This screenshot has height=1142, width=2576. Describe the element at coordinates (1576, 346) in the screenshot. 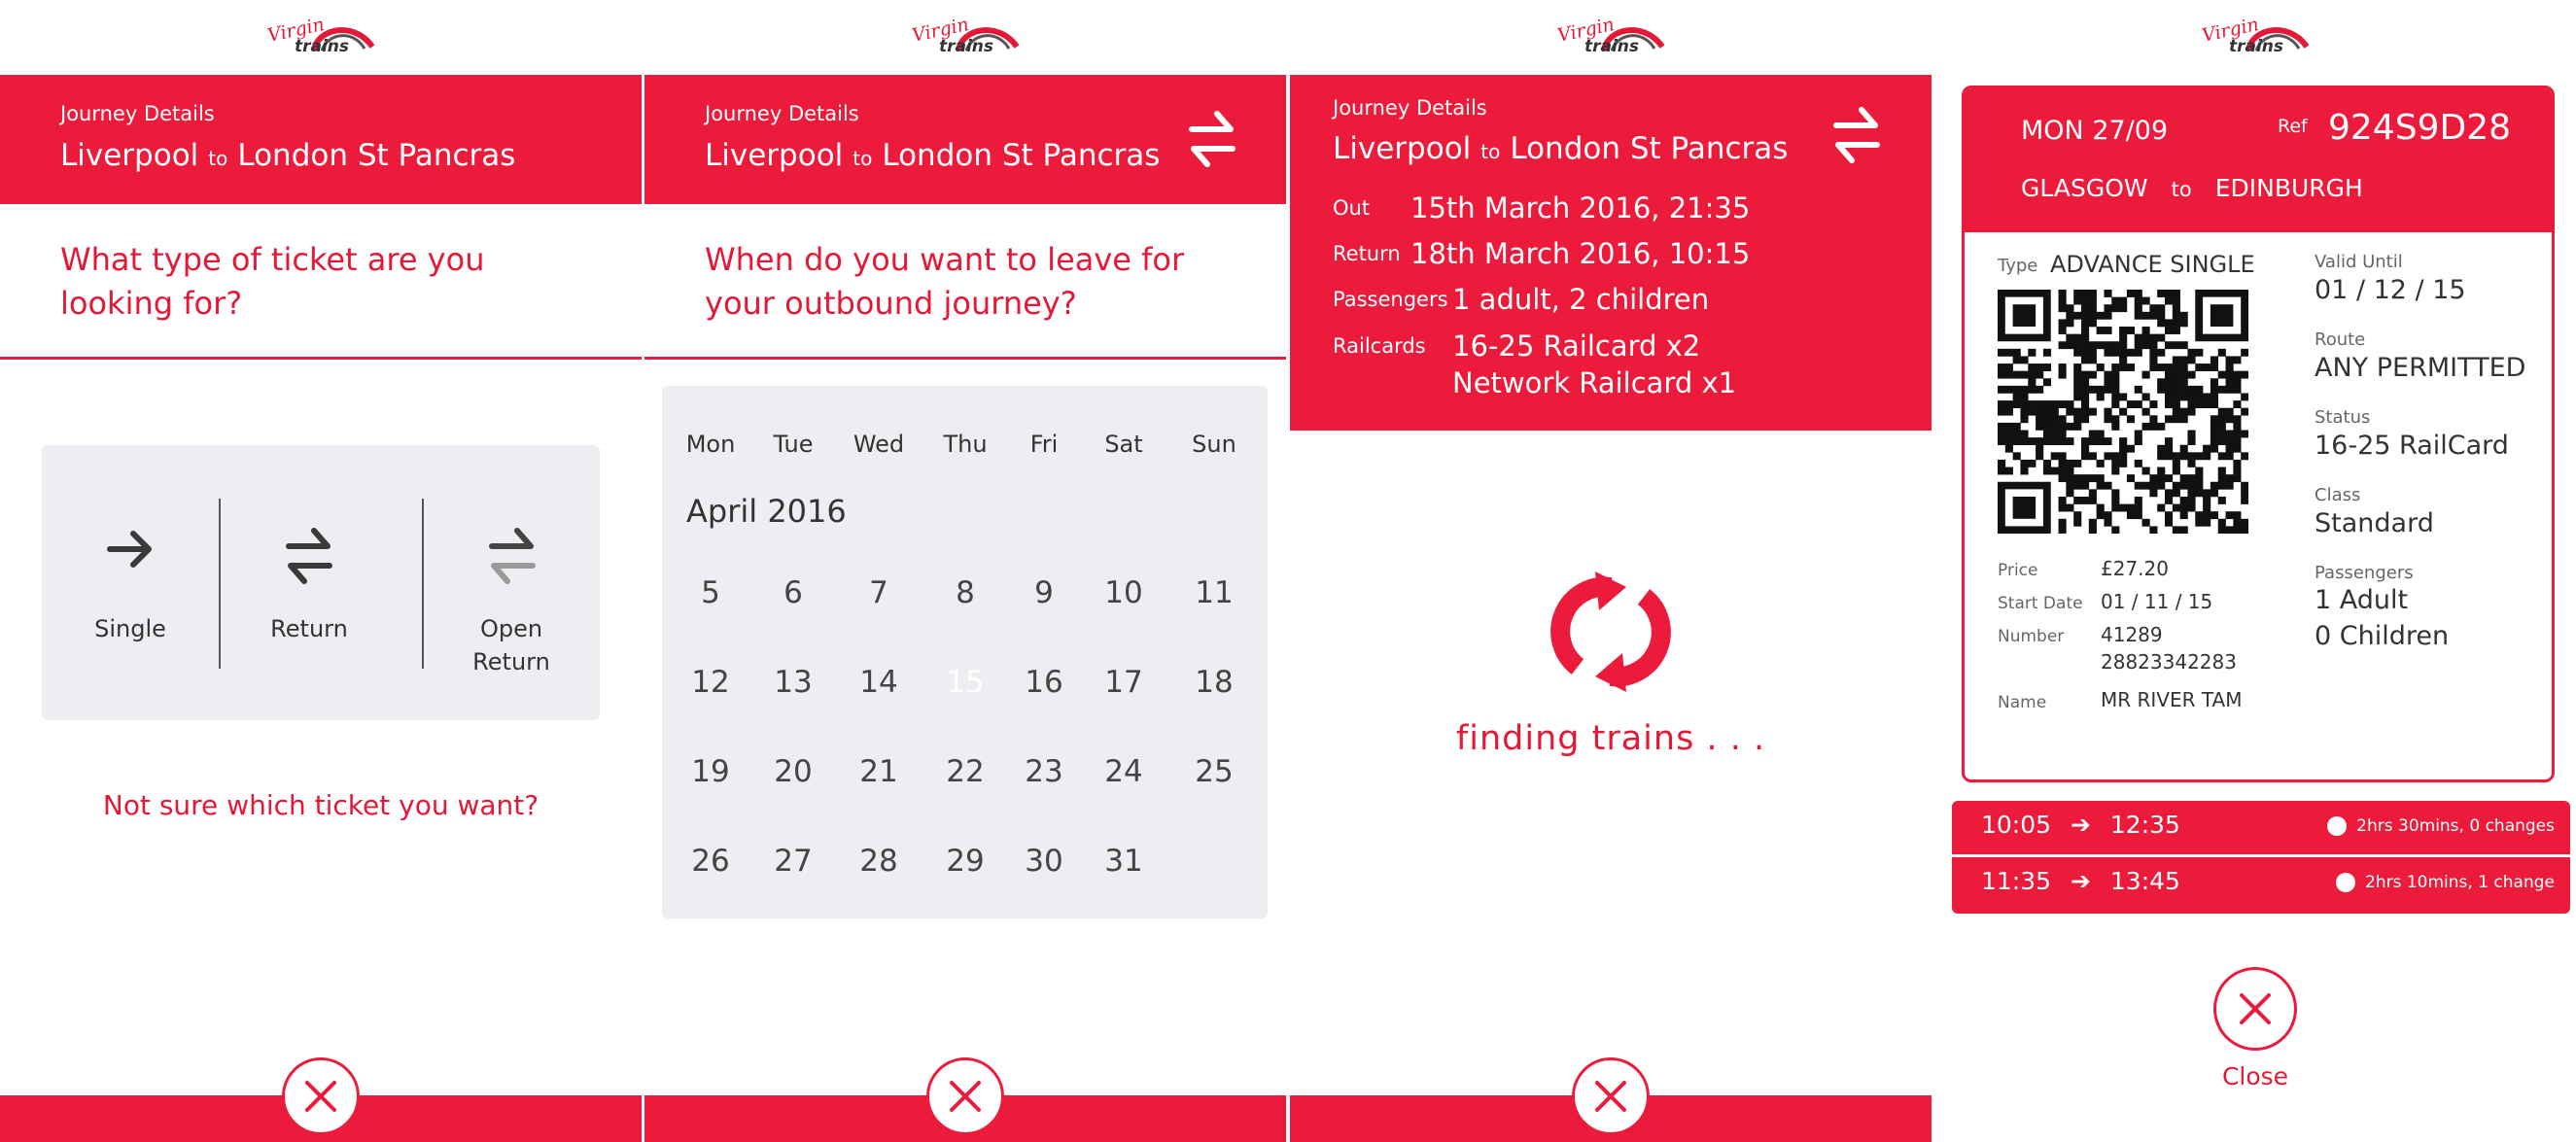

I see `railcards-value-1: 16-25 Railcard x2` at that location.